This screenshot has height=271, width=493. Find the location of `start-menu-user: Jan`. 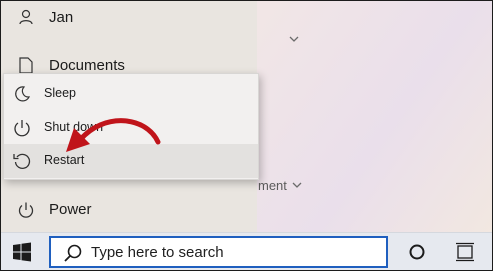

start-menu-user: Jan is located at coordinates (128, 17).